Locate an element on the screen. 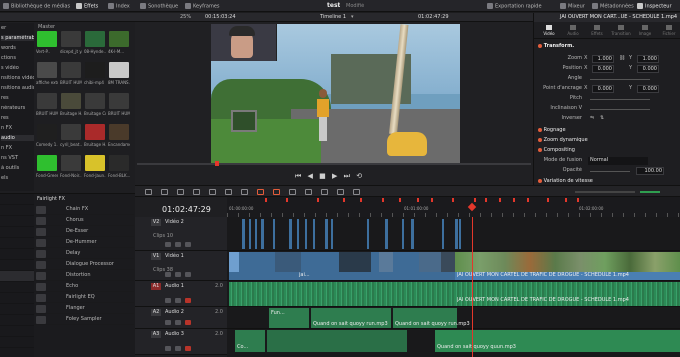  timeline-playhead is located at coordinates (472, 287).